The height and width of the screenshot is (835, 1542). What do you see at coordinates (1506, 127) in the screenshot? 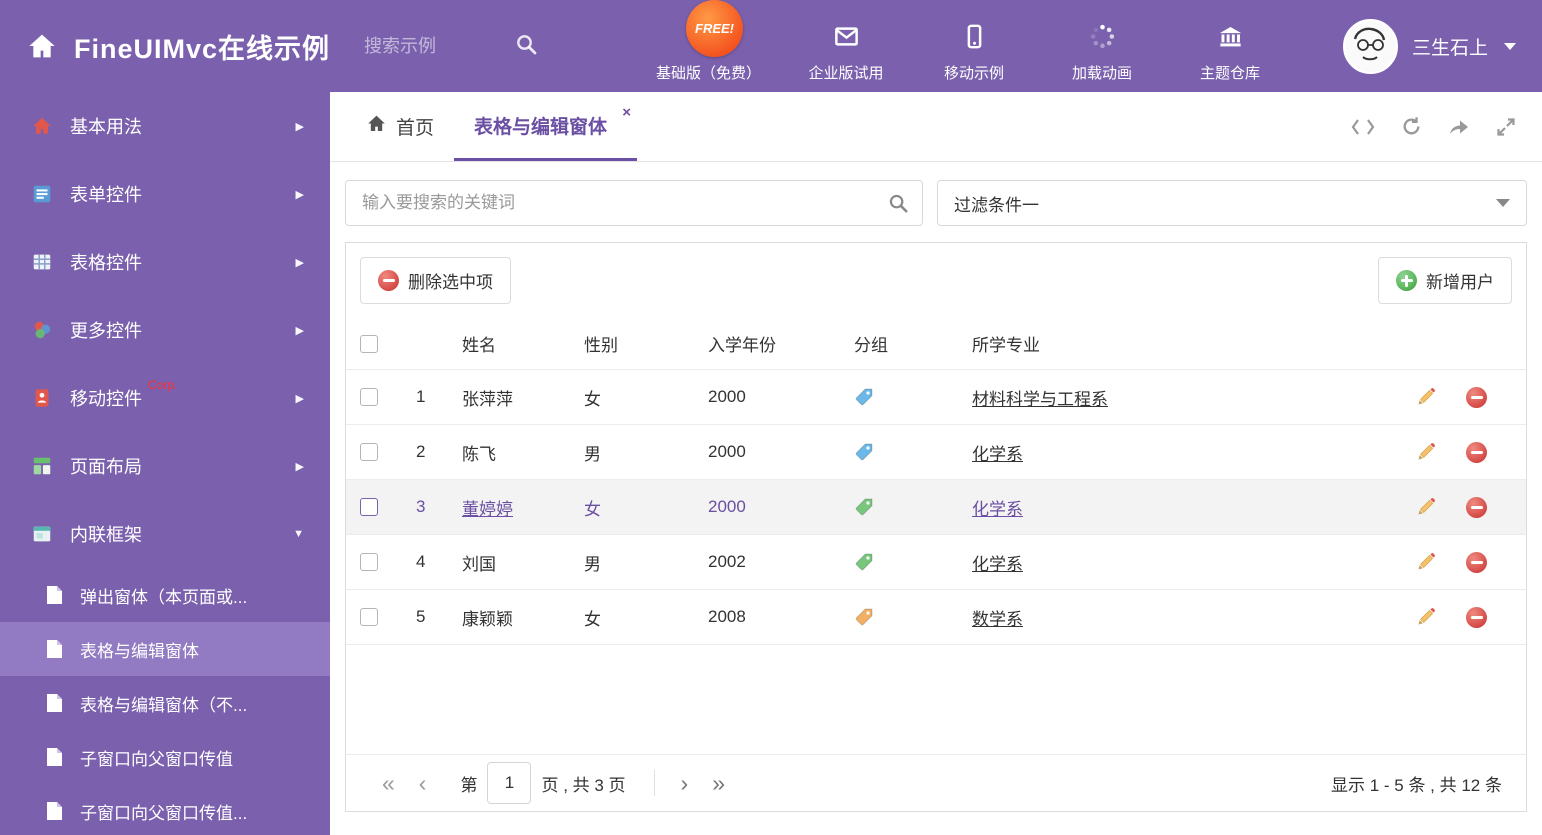
I see `expand-icon` at bounding box center [1506, 127].